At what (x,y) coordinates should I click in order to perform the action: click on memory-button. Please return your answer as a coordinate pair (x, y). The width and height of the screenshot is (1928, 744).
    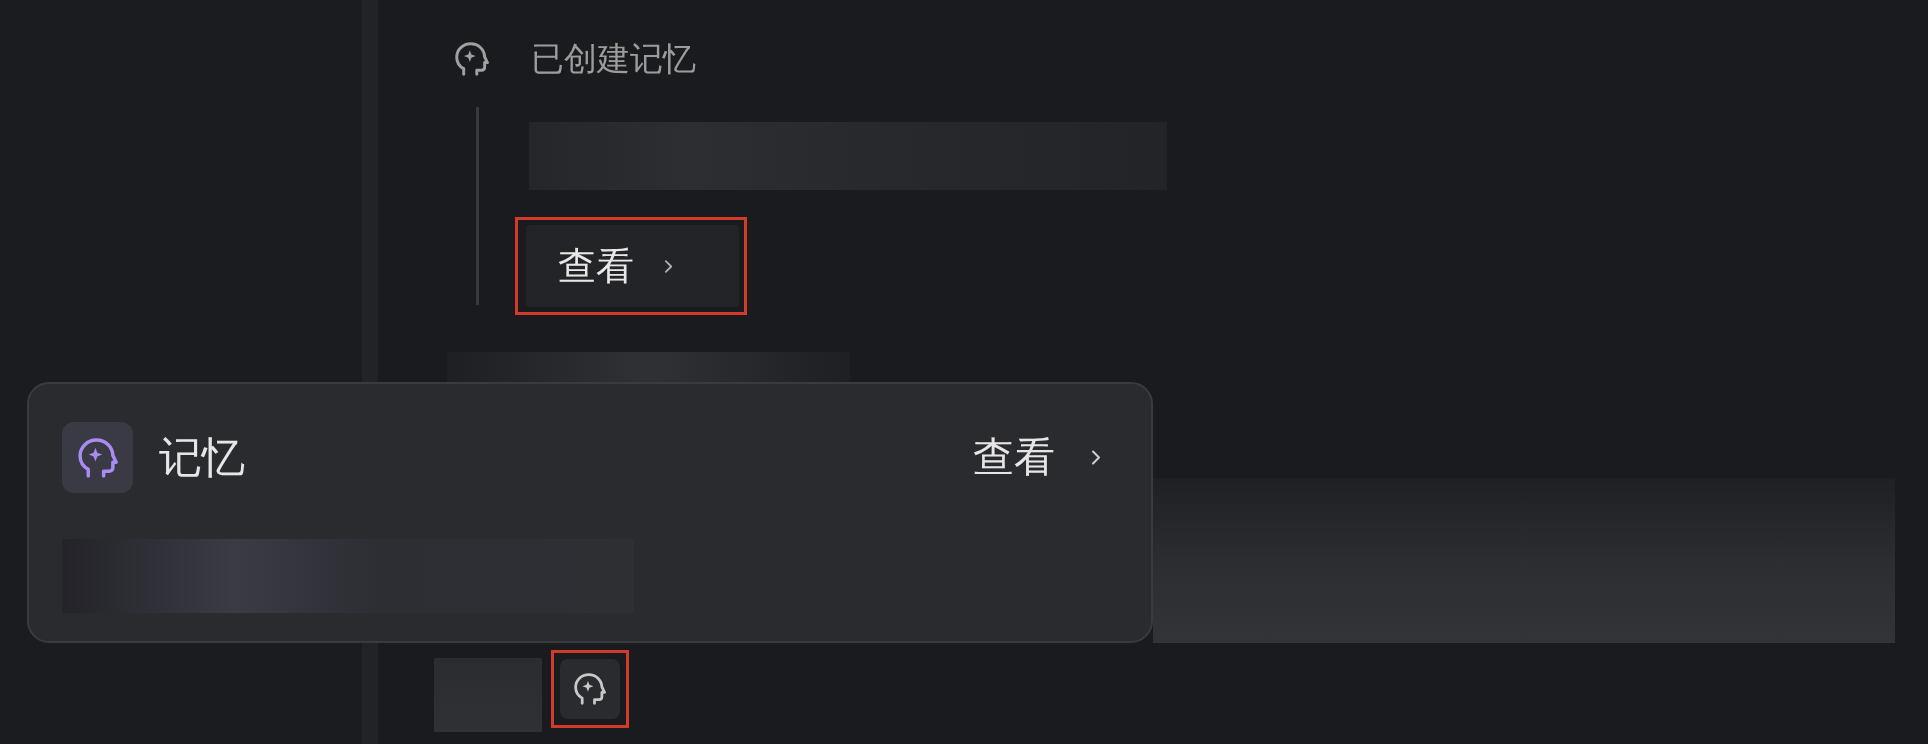
    Looking at the image, I should click on (590, 689).